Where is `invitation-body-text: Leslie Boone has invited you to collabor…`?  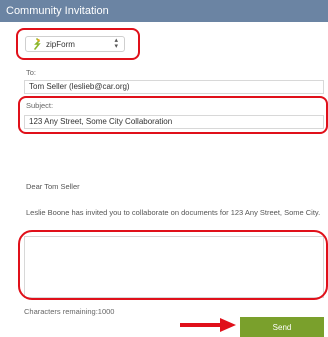 invitation-body-text: Leslie Boone has invited you to collabor… is located at coordinates (173, 212).